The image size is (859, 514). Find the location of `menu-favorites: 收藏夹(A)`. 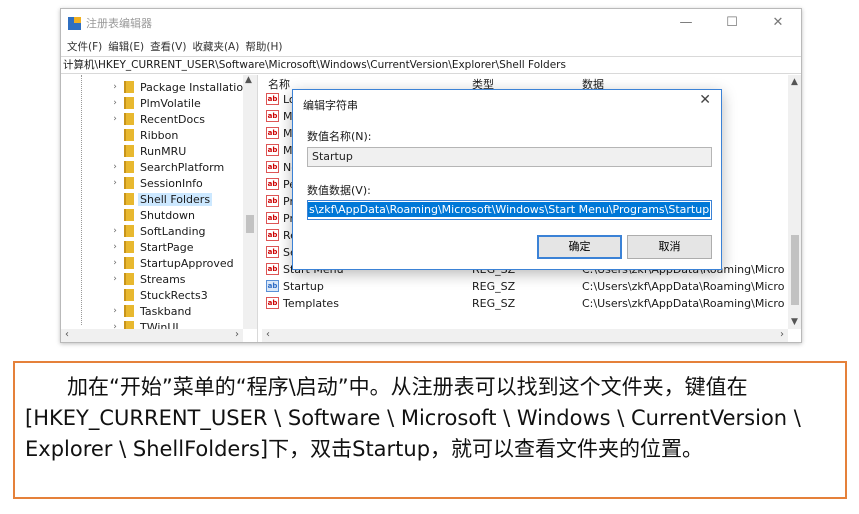

menu-favorites: 收藏夹(A) is located at coordinates (215, 46).